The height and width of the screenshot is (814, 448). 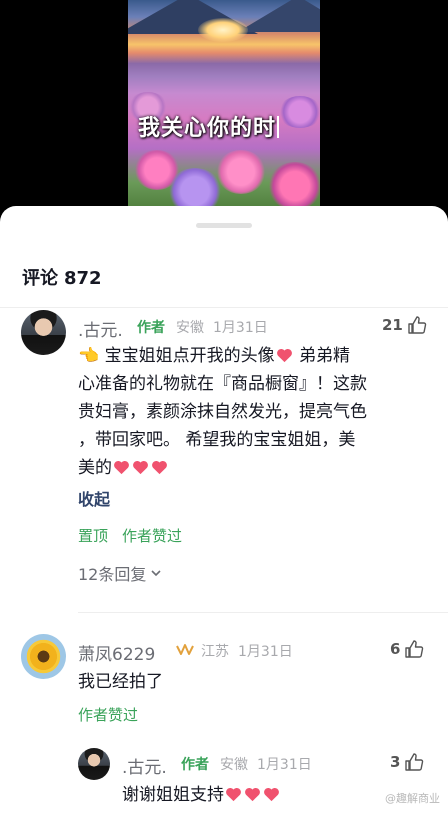 I want to click on like-count: 21, so click(x=392, y=325).